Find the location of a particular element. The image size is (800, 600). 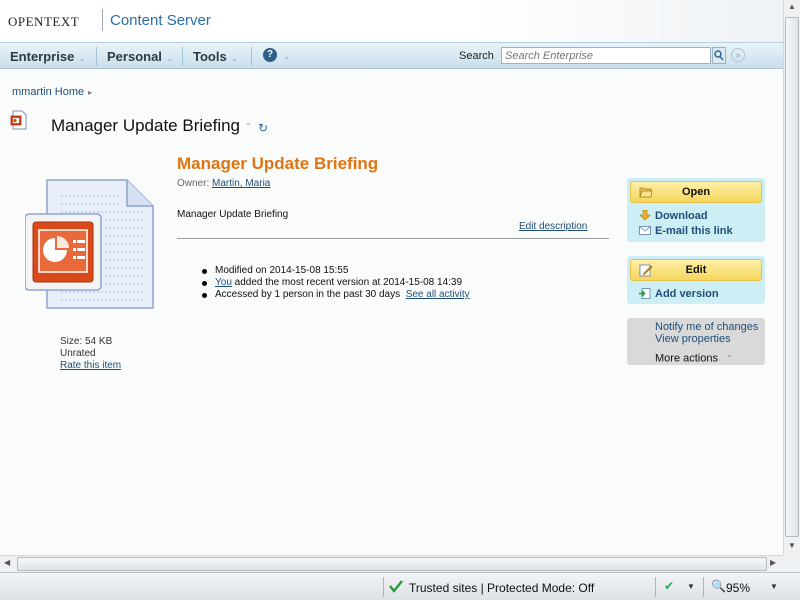

search-icon is located at coordinates (719, 55).